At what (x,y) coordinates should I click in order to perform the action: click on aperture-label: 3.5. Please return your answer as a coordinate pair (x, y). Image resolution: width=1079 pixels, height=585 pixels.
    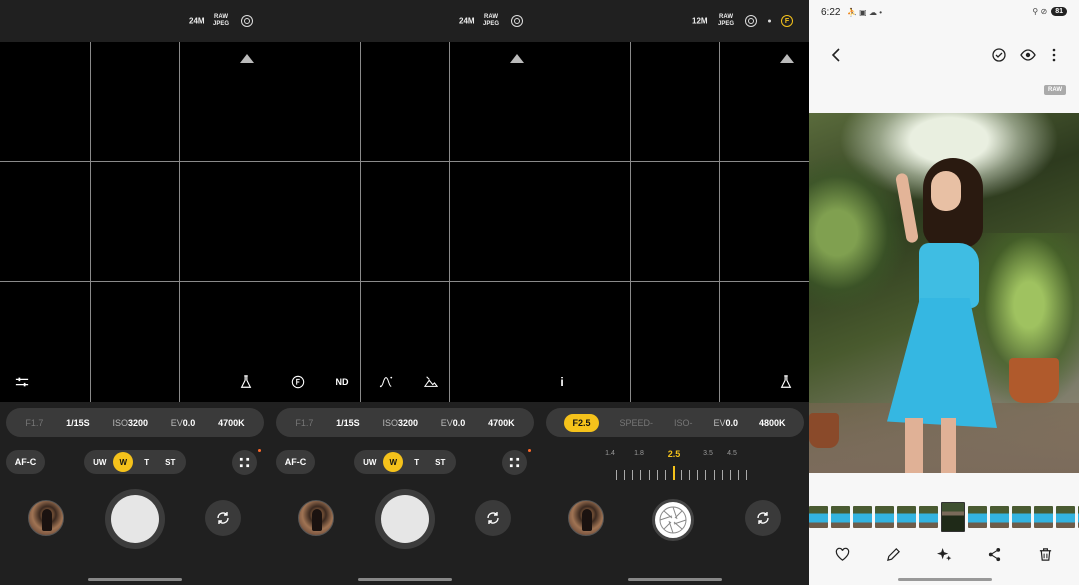
    Looking at the image, I should click on (708, 453).